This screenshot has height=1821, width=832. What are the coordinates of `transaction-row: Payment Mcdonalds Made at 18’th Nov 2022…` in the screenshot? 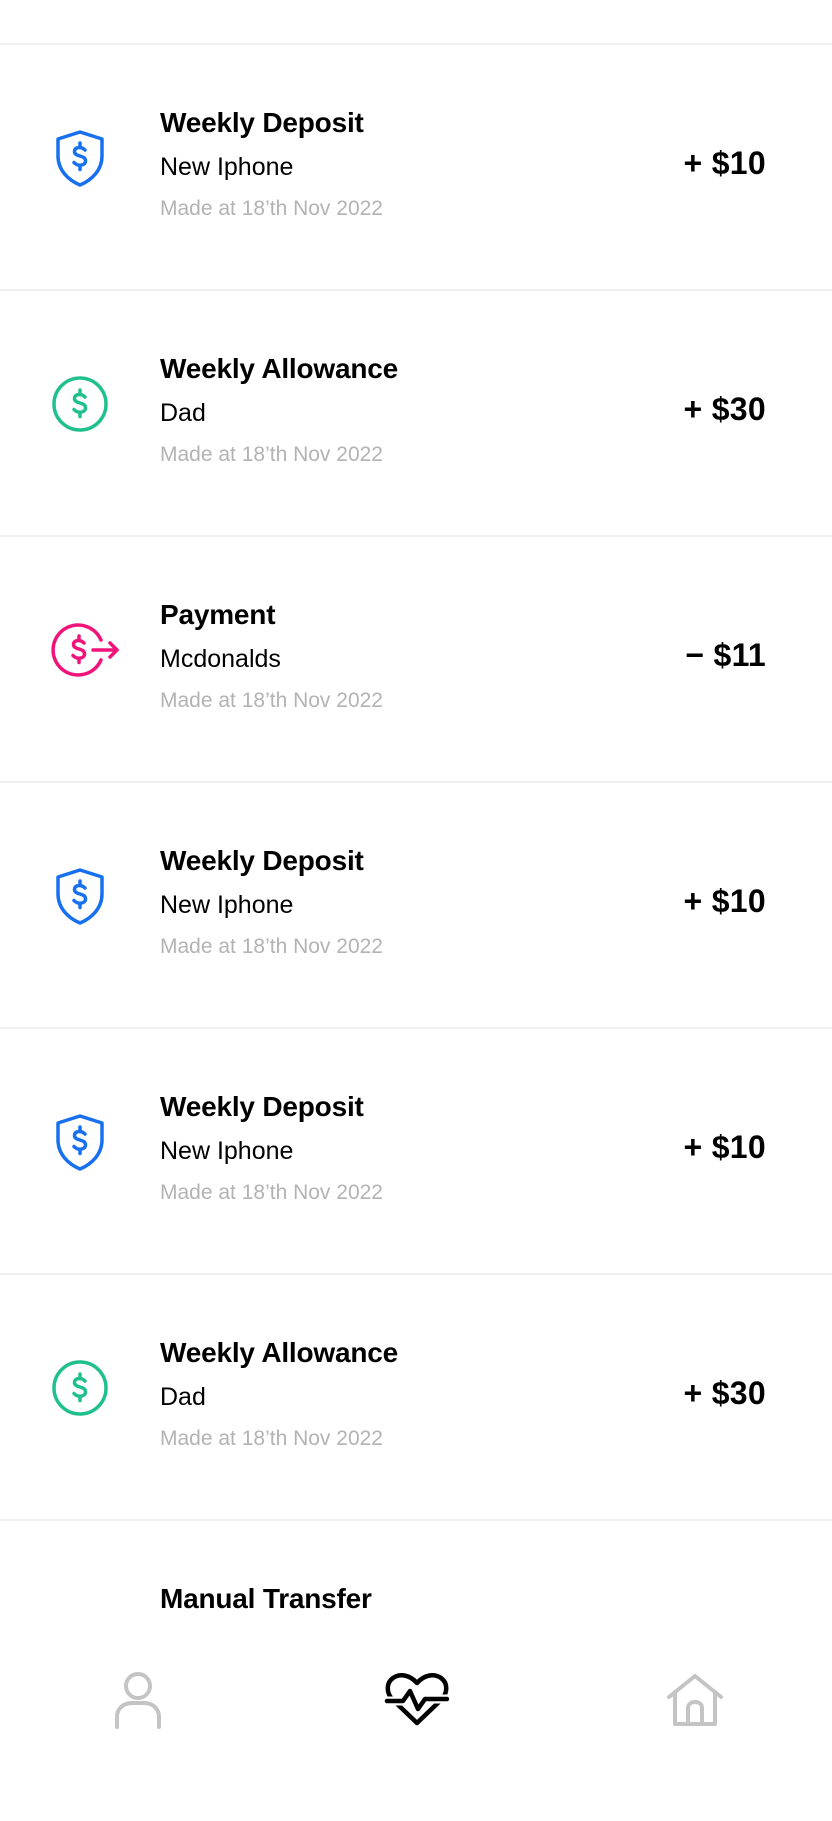 It's located at (416, 660).